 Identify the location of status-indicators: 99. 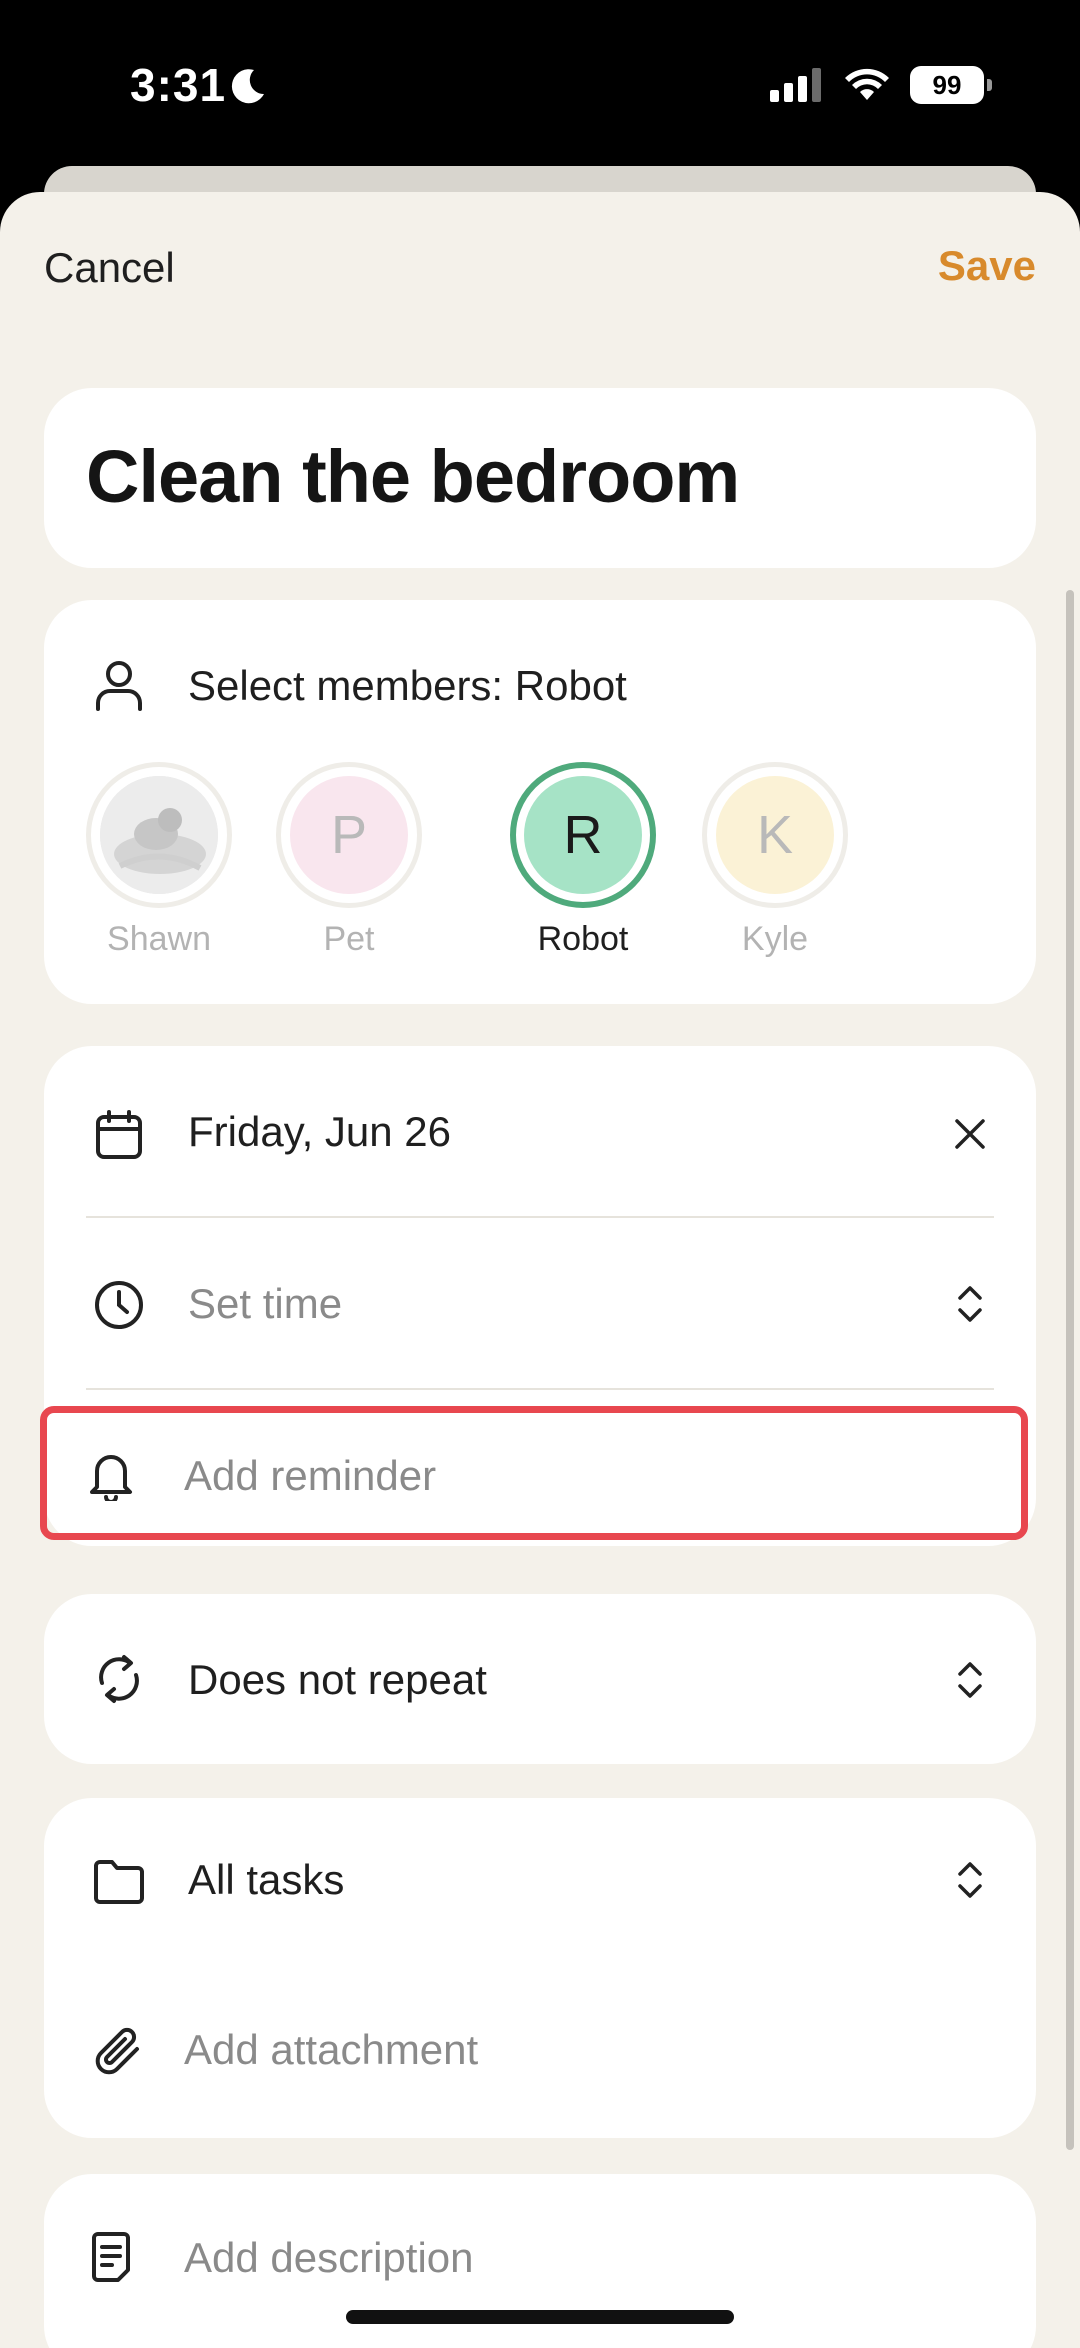
(881, 85).